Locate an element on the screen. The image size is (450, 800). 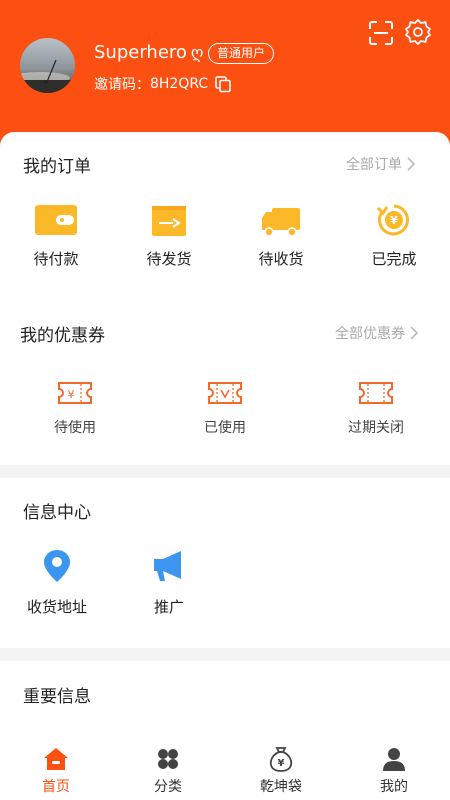
username: Superhero ღ is located at coordinates (149, 52).